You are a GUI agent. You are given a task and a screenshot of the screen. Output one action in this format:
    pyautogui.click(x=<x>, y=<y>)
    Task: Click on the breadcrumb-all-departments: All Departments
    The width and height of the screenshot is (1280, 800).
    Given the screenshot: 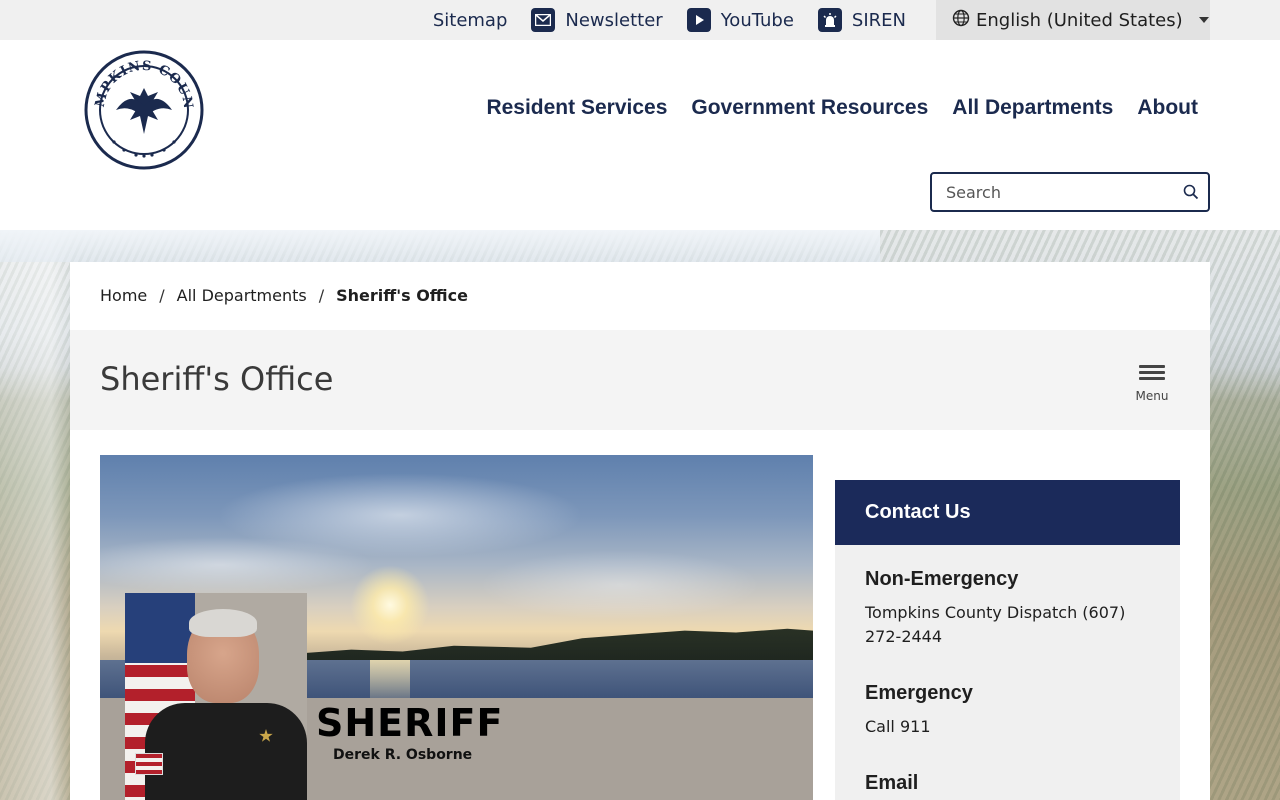 What is the action you would take?
    pyautogui.click(x=242, y=295)
    